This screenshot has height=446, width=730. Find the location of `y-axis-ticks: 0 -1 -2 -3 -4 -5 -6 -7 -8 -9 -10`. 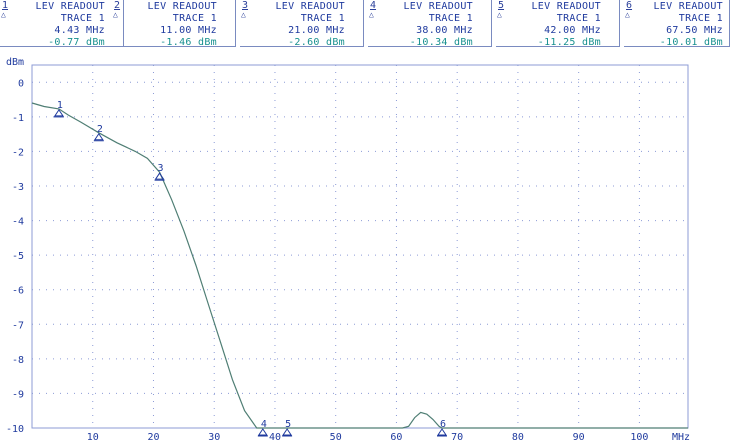

y-axis-ticks: 0 -1 -2 -3 -4 -5 -6 -7 -8 -9 -10 is located at coordinates (15, 256).